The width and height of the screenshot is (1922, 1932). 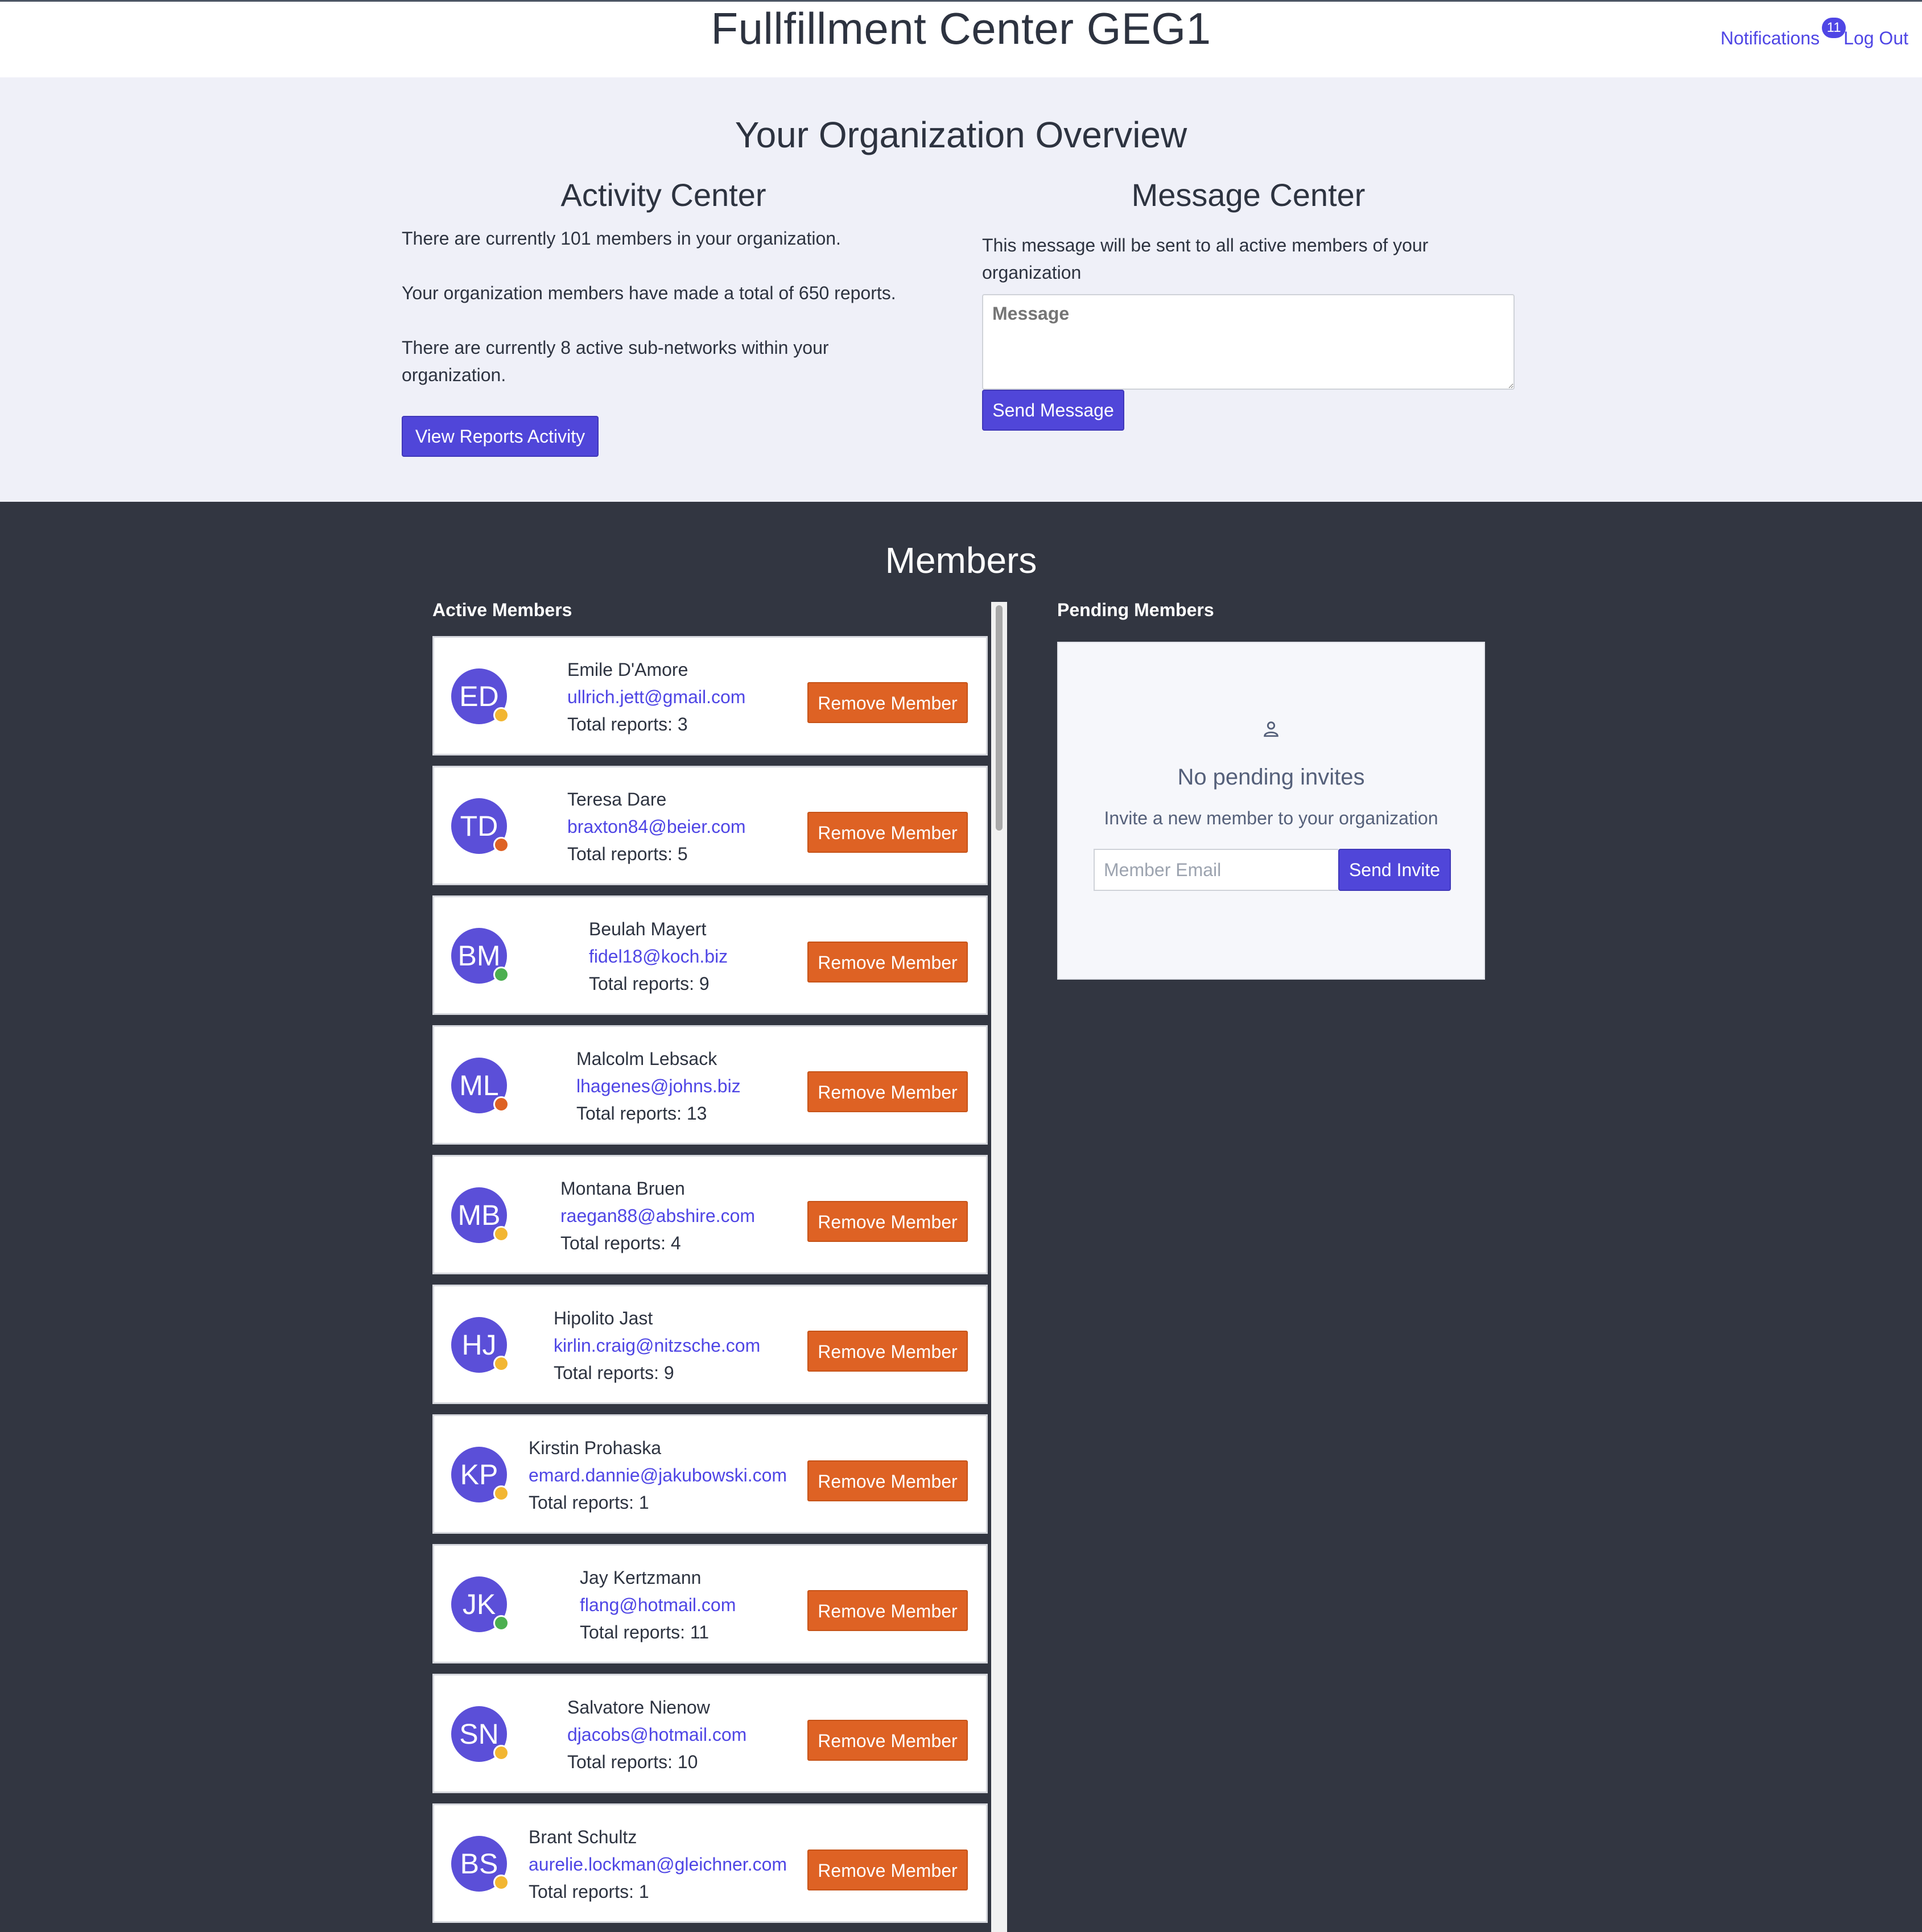 I want to click on member-name: Emile D'Amore, so click(x=627, y=670).